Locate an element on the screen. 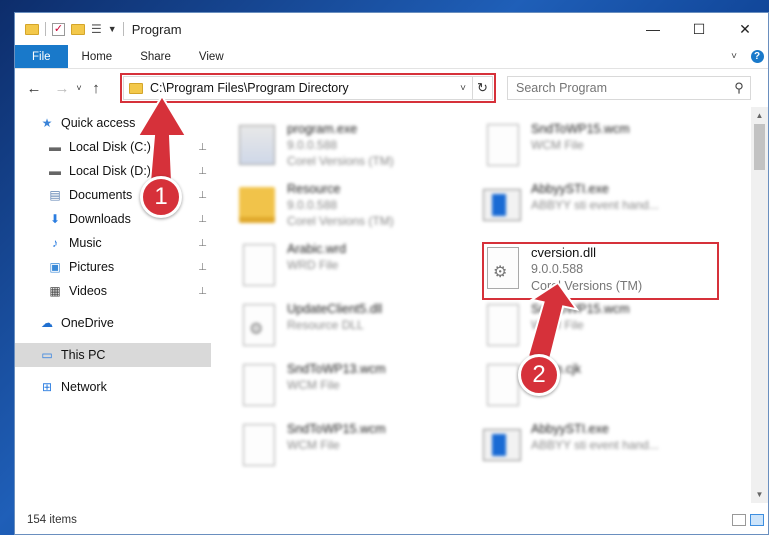 The image size is (769, 535). tiles-view-icon is located at coordinates (757, 519).